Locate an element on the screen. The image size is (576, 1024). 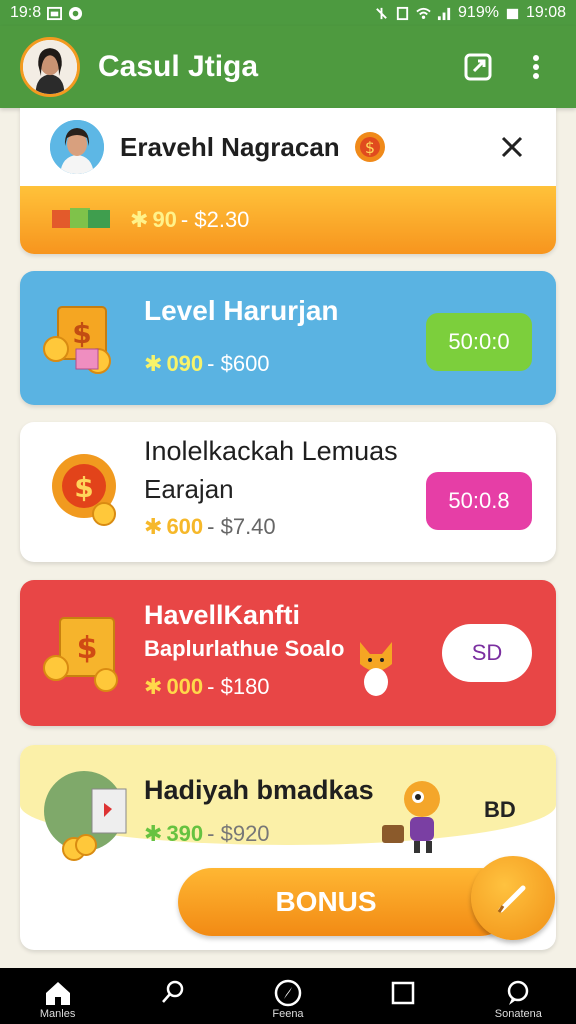
more-button is located at coordinates (536, 67).